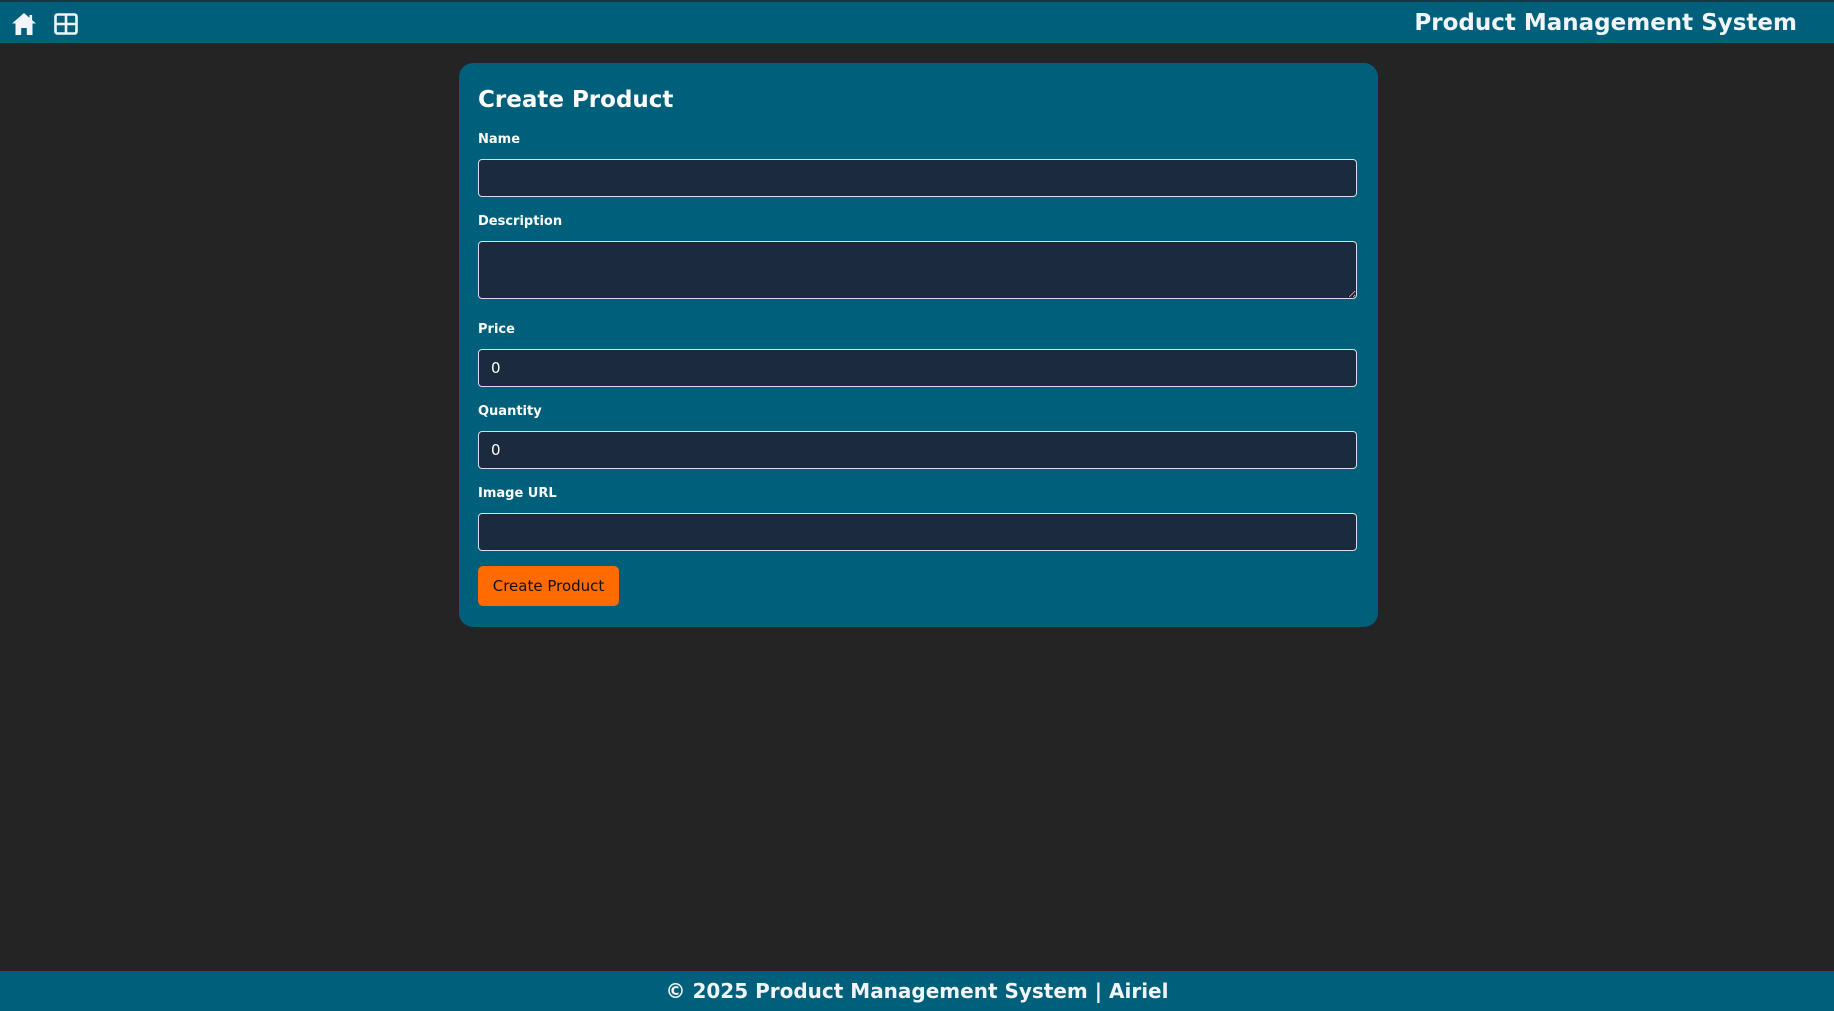 Image resolution: width=1834 pixels, height=1011 pixels. Describe the element at coordinates (517, 493) in the screenshot. I see `image-url-label: Image URL` at that location.